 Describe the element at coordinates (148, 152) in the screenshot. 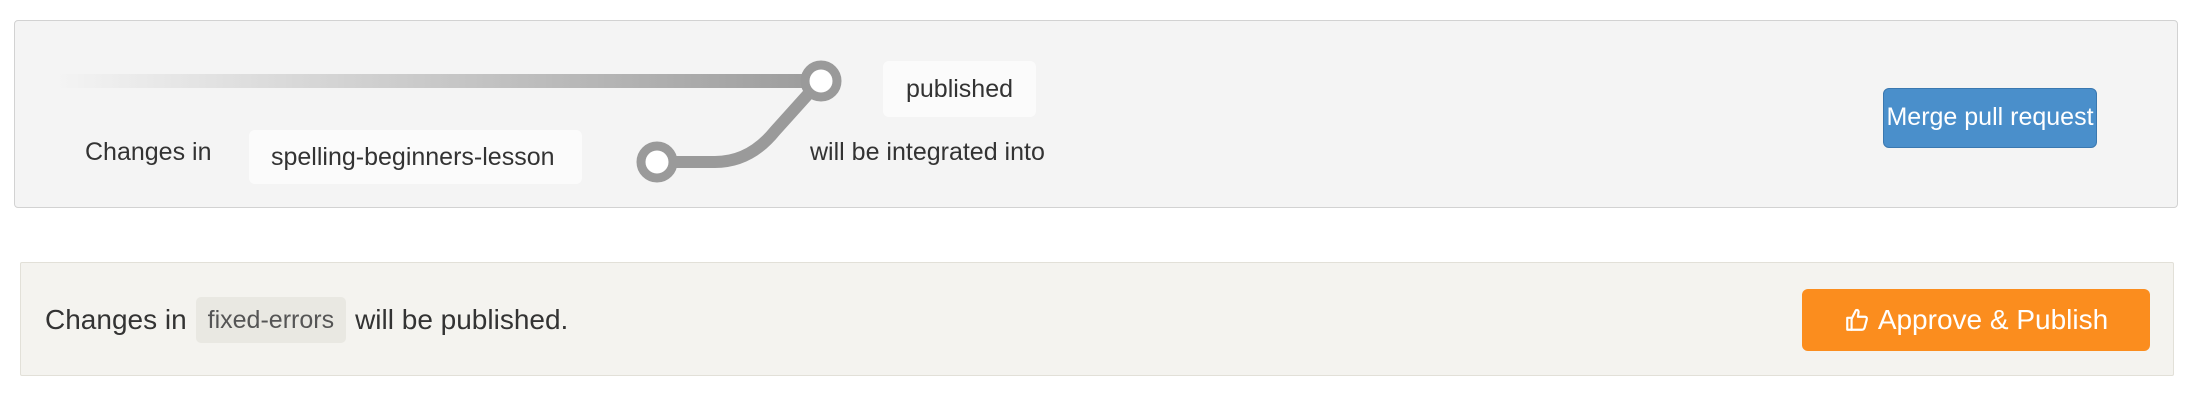

I see `changes-in-label: Changes in` at that location.